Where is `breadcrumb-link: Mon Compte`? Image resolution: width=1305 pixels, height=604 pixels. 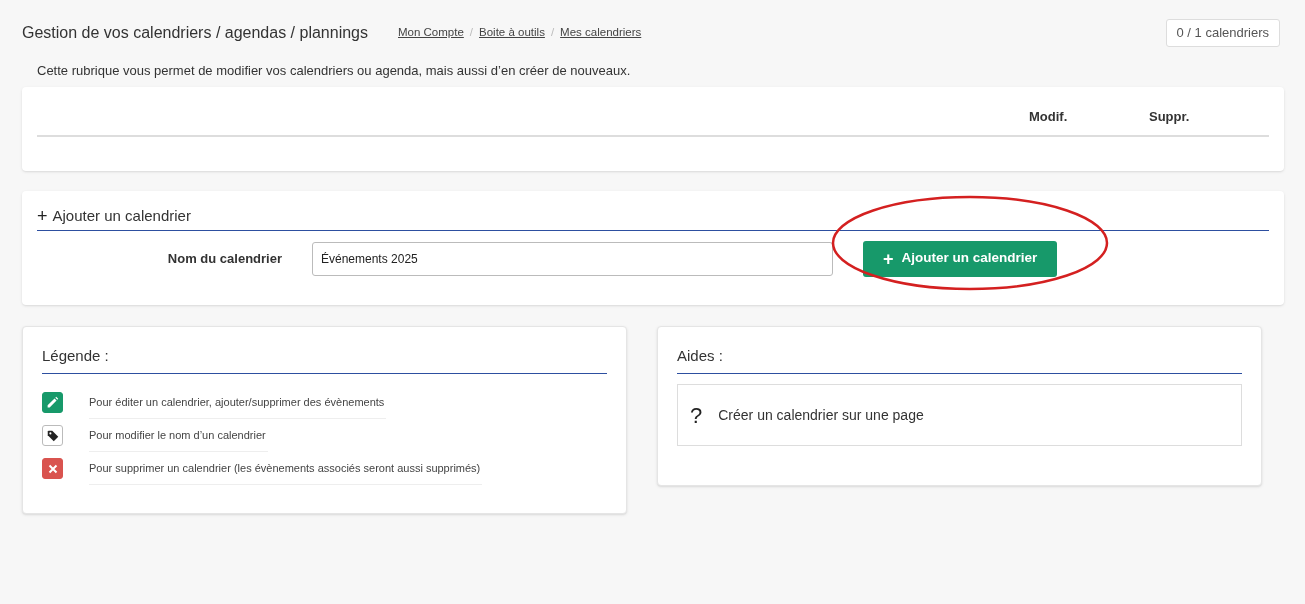 breadcrumb-link: Mon Compte is located at coordinates (431, 33).